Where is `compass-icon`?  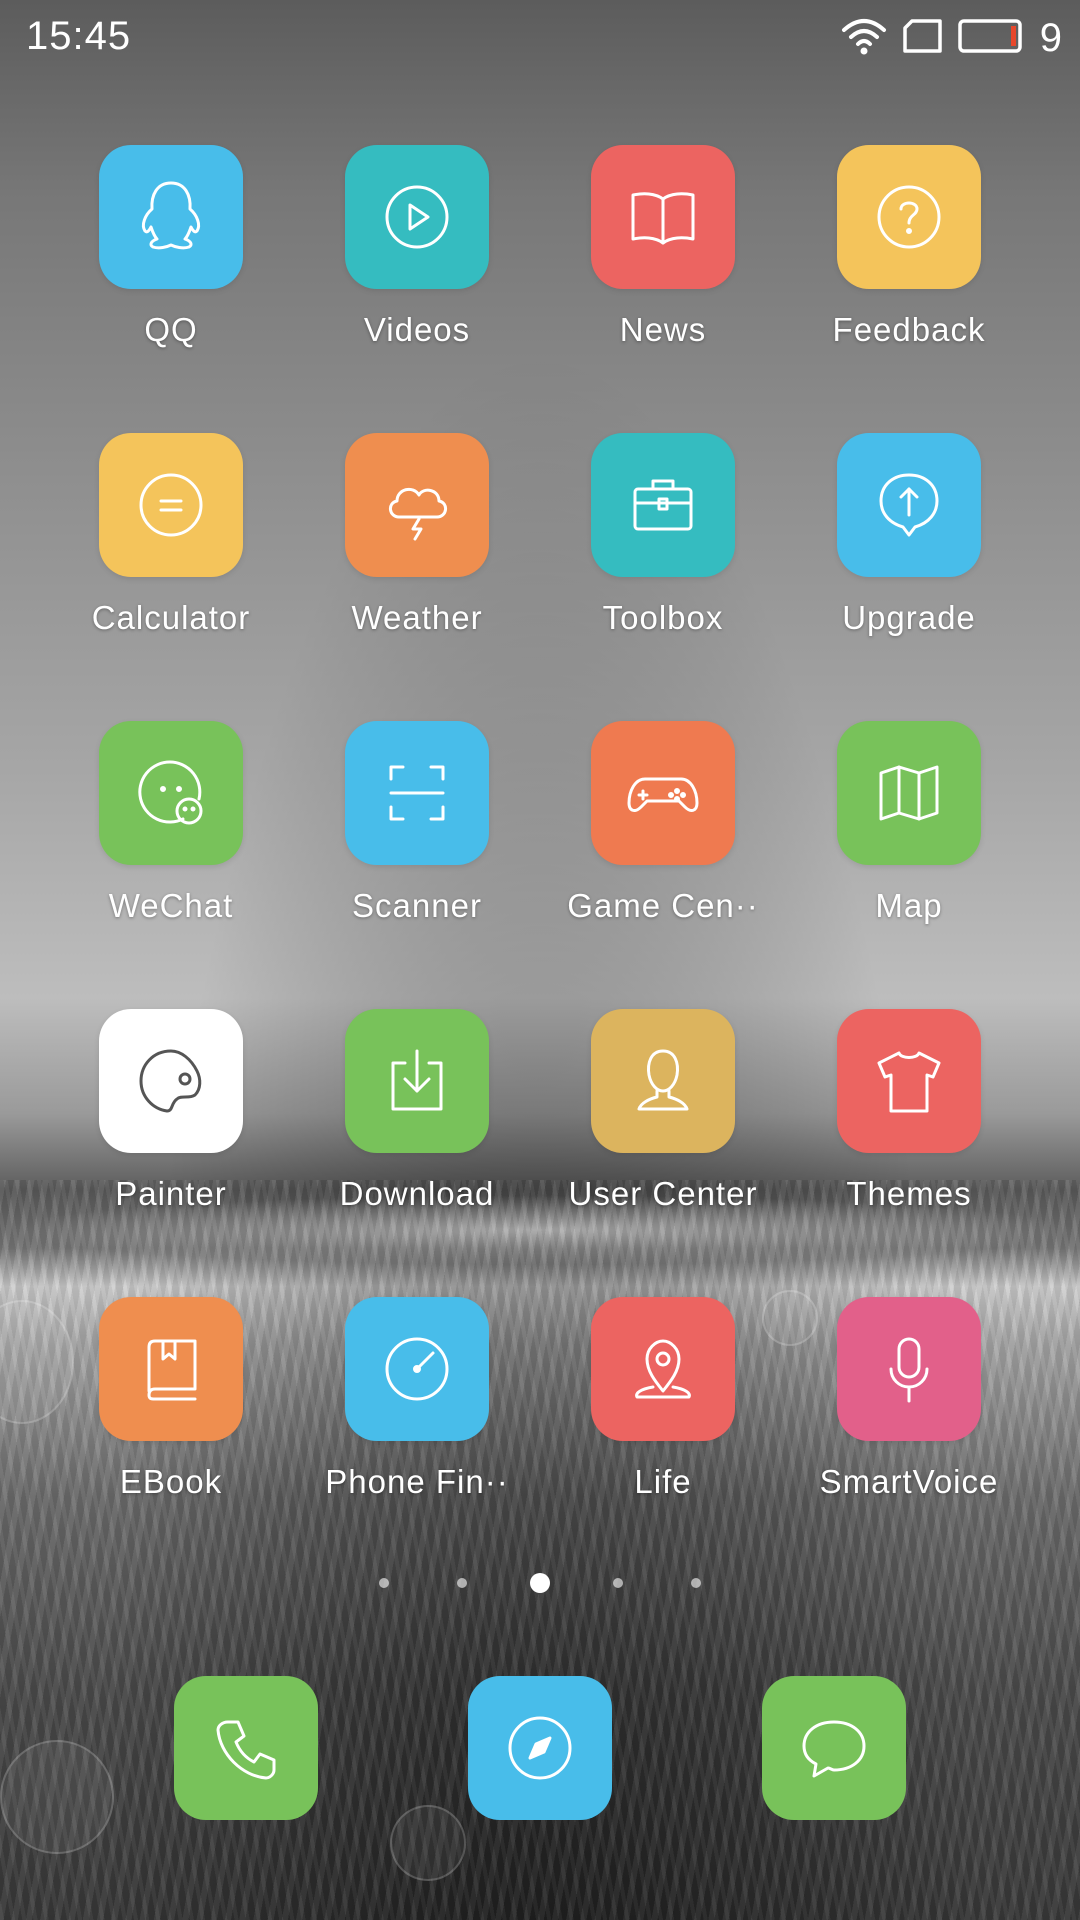
compass-icon is located at coordinates (540, 1748).